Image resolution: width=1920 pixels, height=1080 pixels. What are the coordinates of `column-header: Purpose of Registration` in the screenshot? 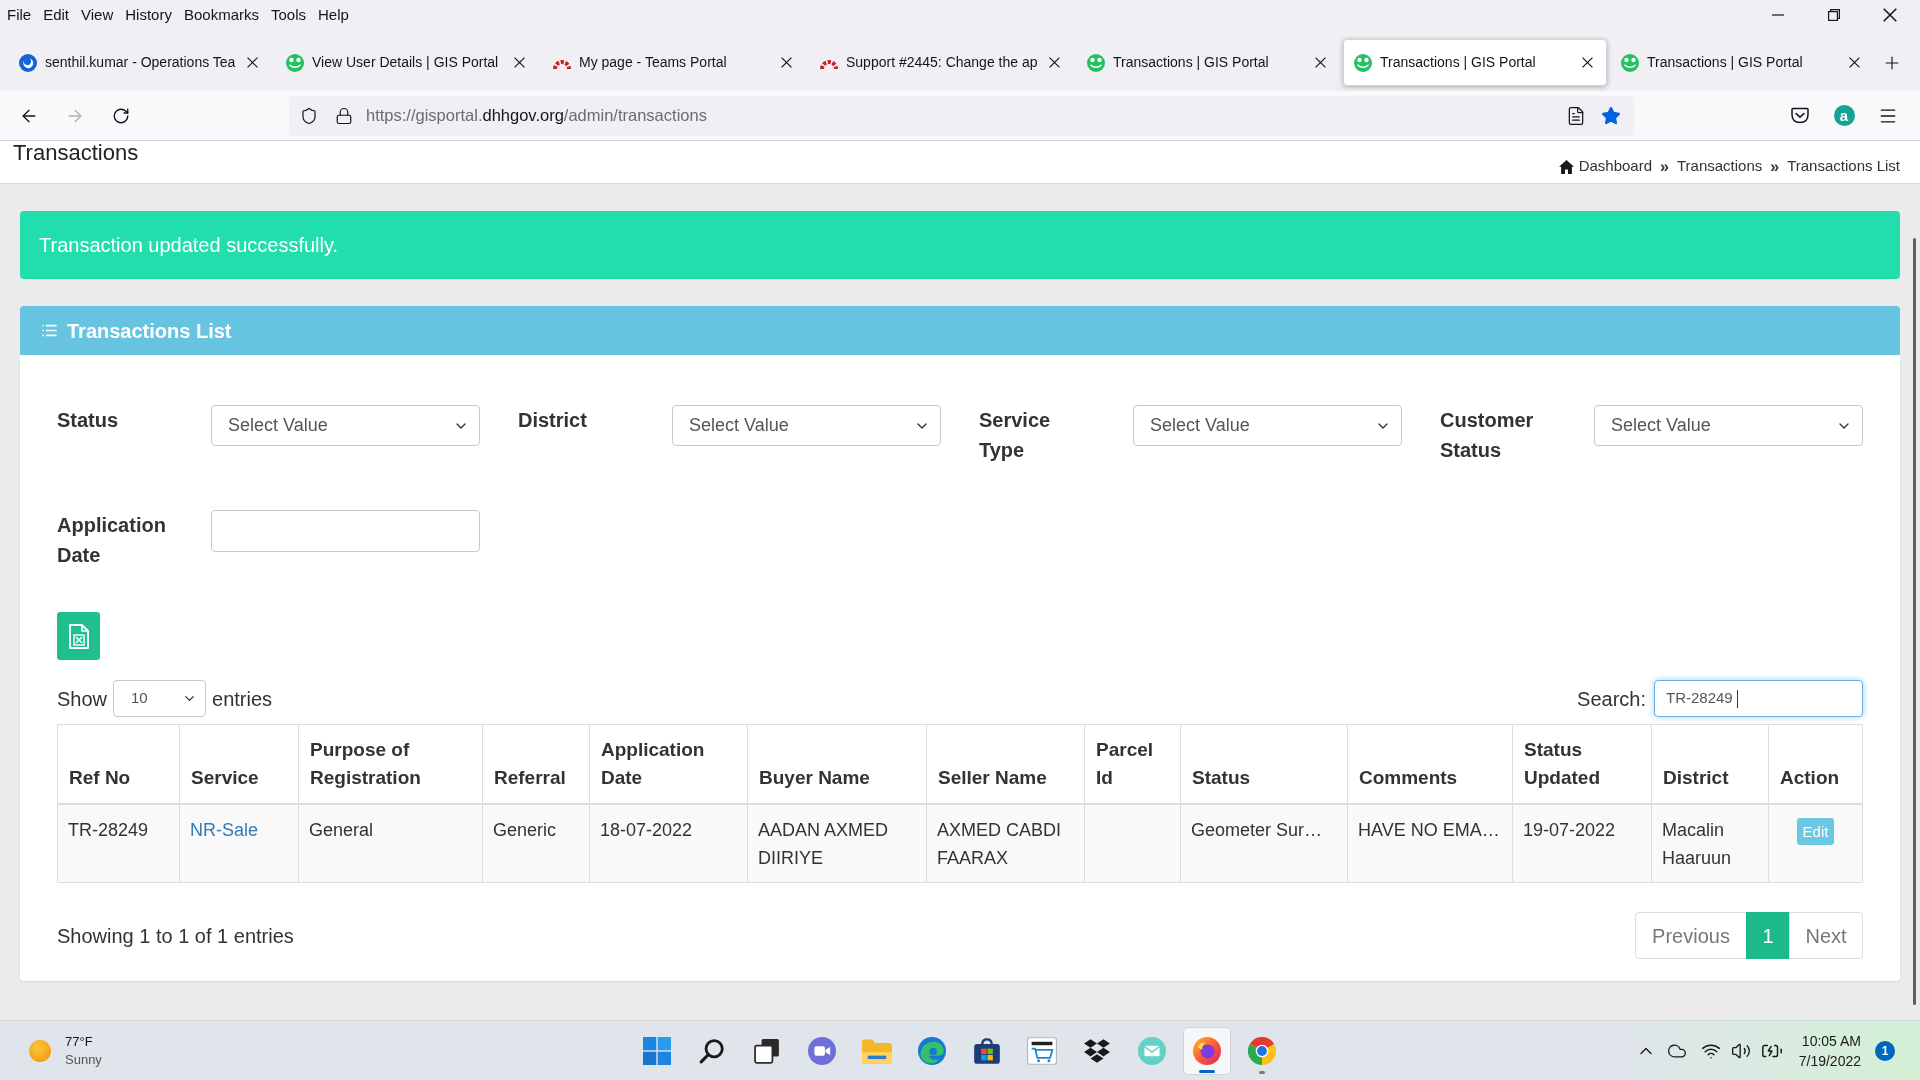 It's located at (390, 764).